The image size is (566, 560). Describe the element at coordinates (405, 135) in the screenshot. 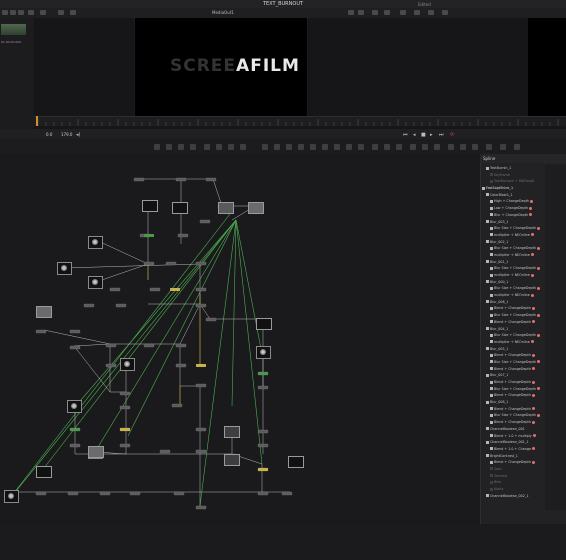

I see `go-to-start-icon: ⏮` at that location.